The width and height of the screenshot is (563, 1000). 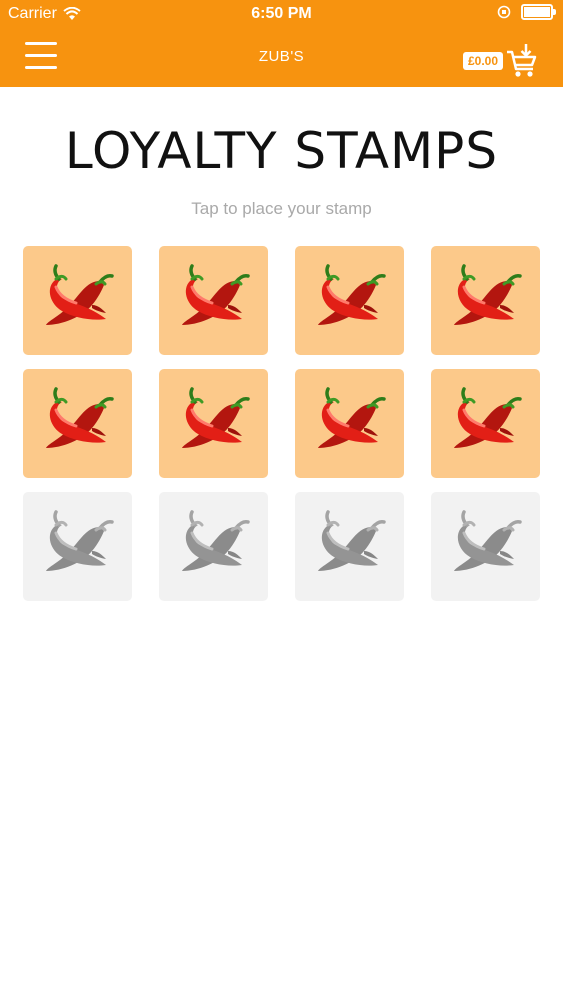 I want to click on orientation-lock-icon, so click(x=504, y=12).